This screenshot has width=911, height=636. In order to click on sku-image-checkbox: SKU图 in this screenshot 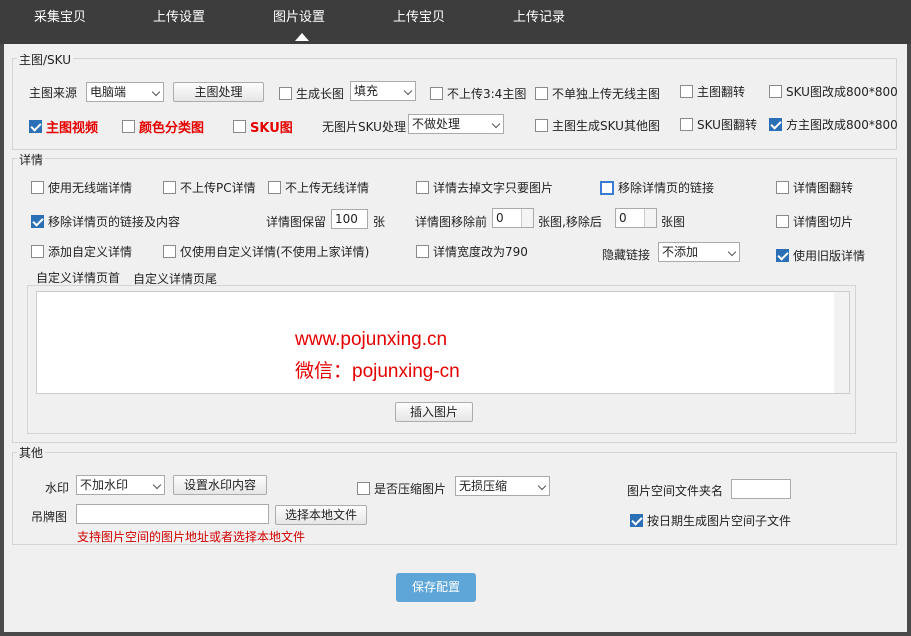, I will do `click(263, 126)`.